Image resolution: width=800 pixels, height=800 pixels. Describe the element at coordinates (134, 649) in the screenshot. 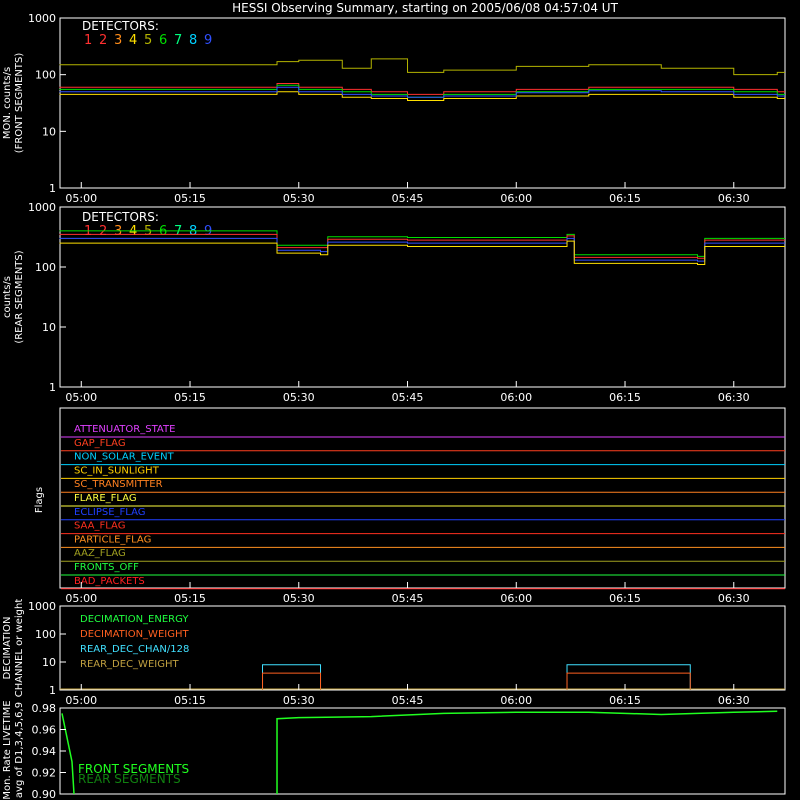

I see `decimation-legend-entry: REAR_DEC_CHAN/128` at that location.